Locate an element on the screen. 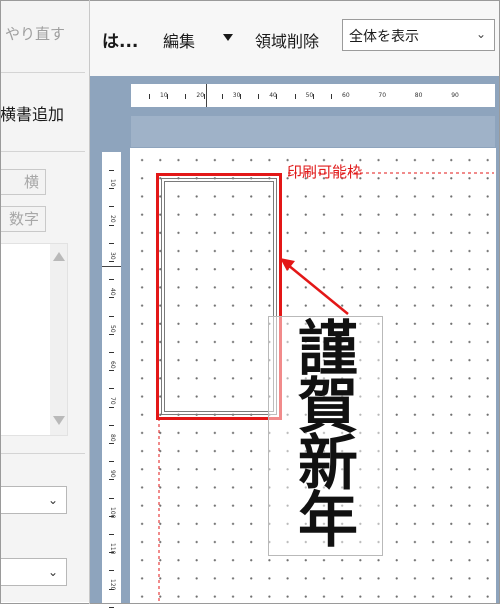  item-list is located at coordinates (34, 339).